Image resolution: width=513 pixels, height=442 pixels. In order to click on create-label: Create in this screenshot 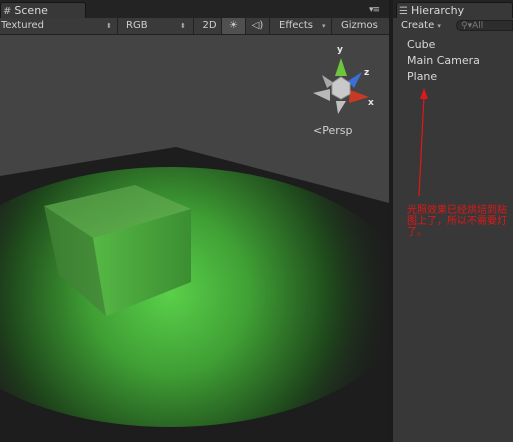, I will do `click(418, 25)`.